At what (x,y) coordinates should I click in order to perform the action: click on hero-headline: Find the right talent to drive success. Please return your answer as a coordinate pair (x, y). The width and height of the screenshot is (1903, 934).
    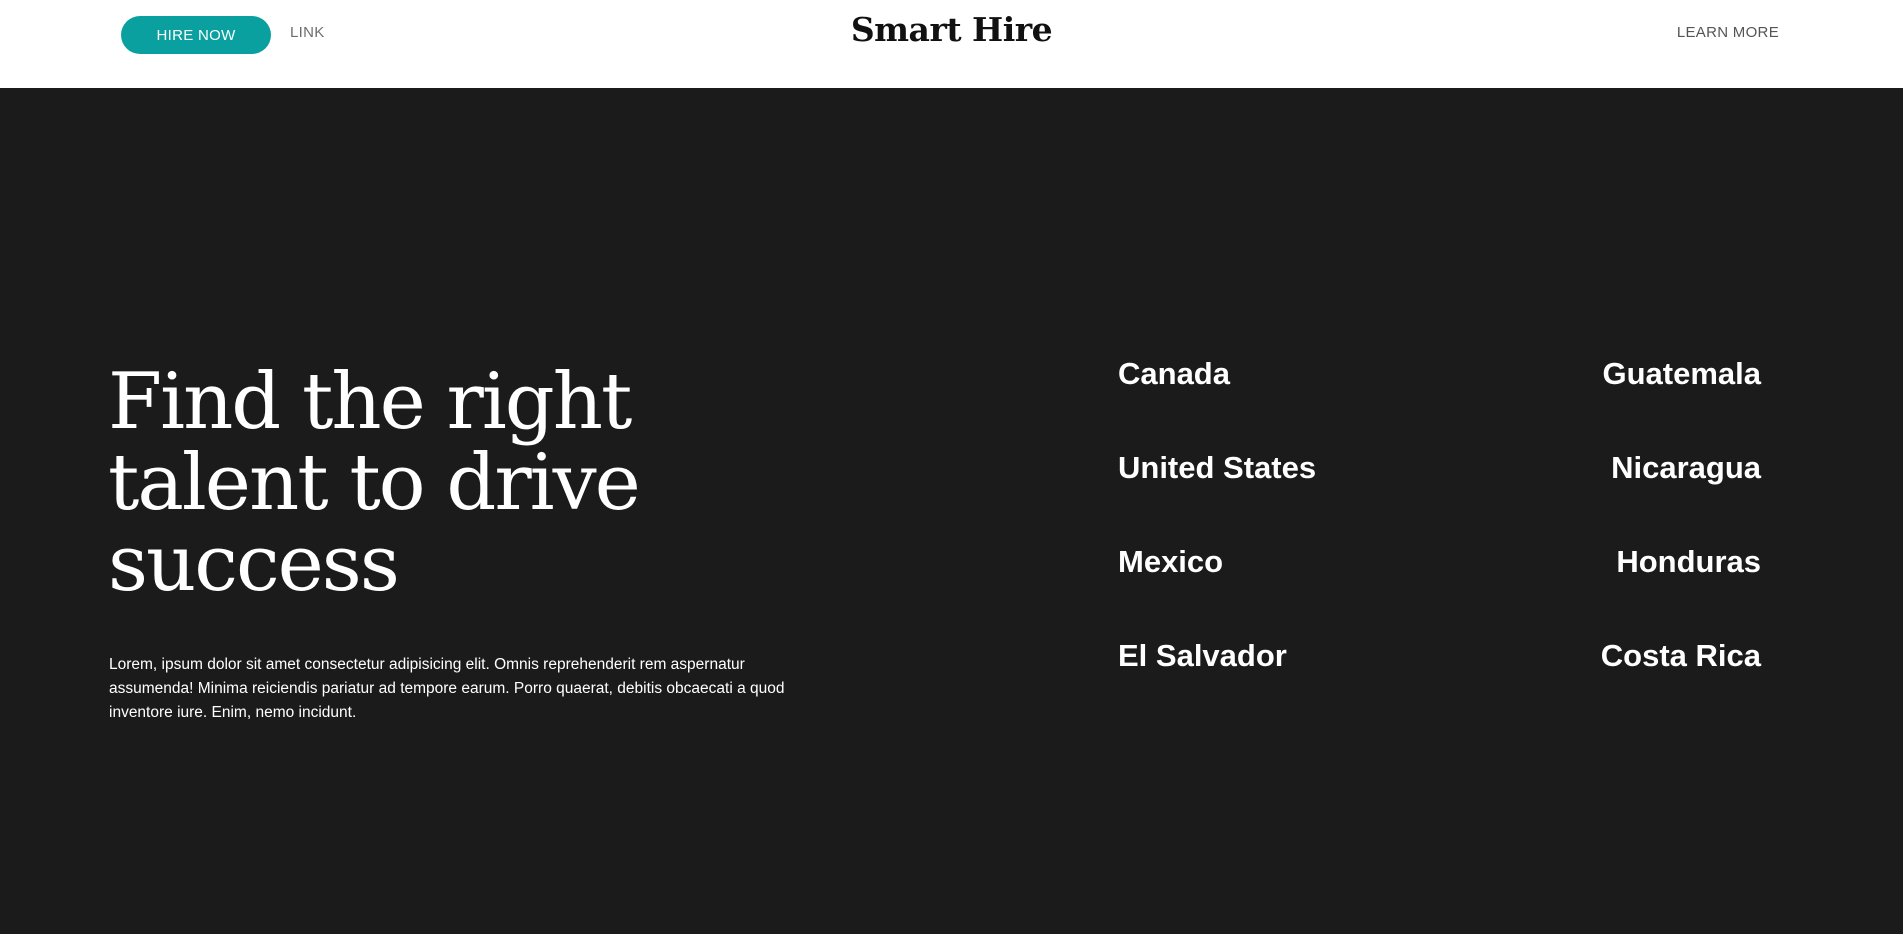
    Looking at the image, I should click on (374, 483).